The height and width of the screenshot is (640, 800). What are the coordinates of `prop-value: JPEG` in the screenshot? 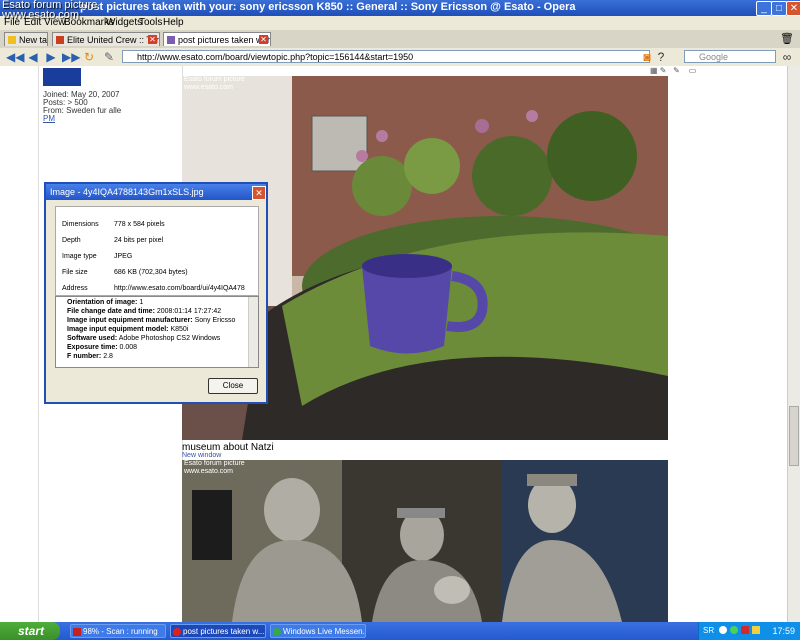 It's located at (123, 256).